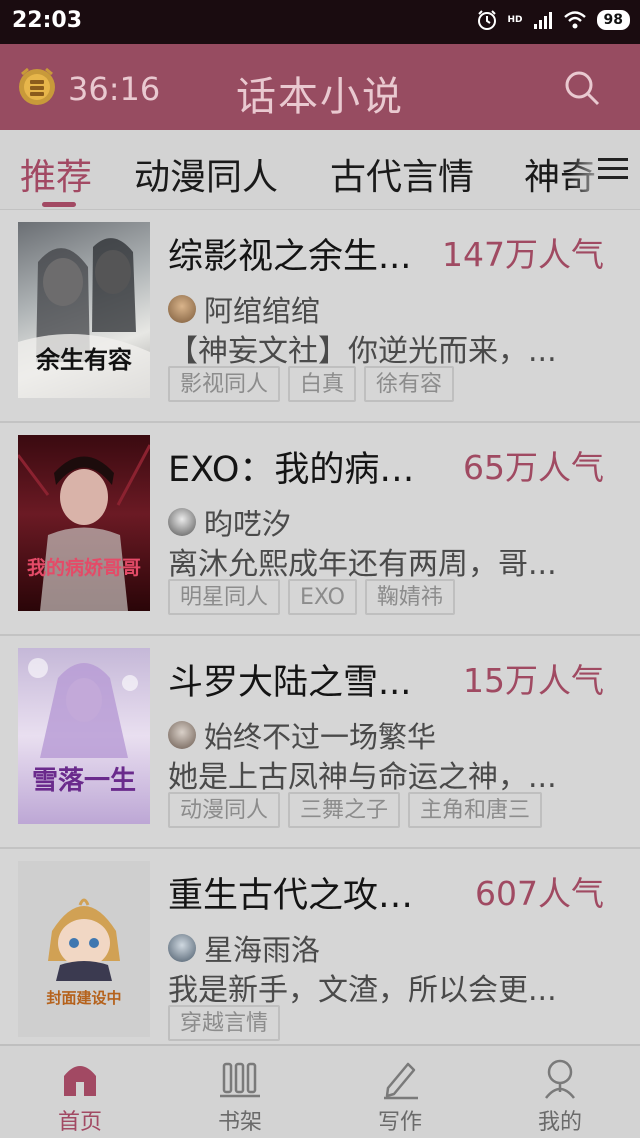 The width and height of the screenshot is (640, 1138). I want to click on nav-bookshelf: 书架, so click(240, 1092).